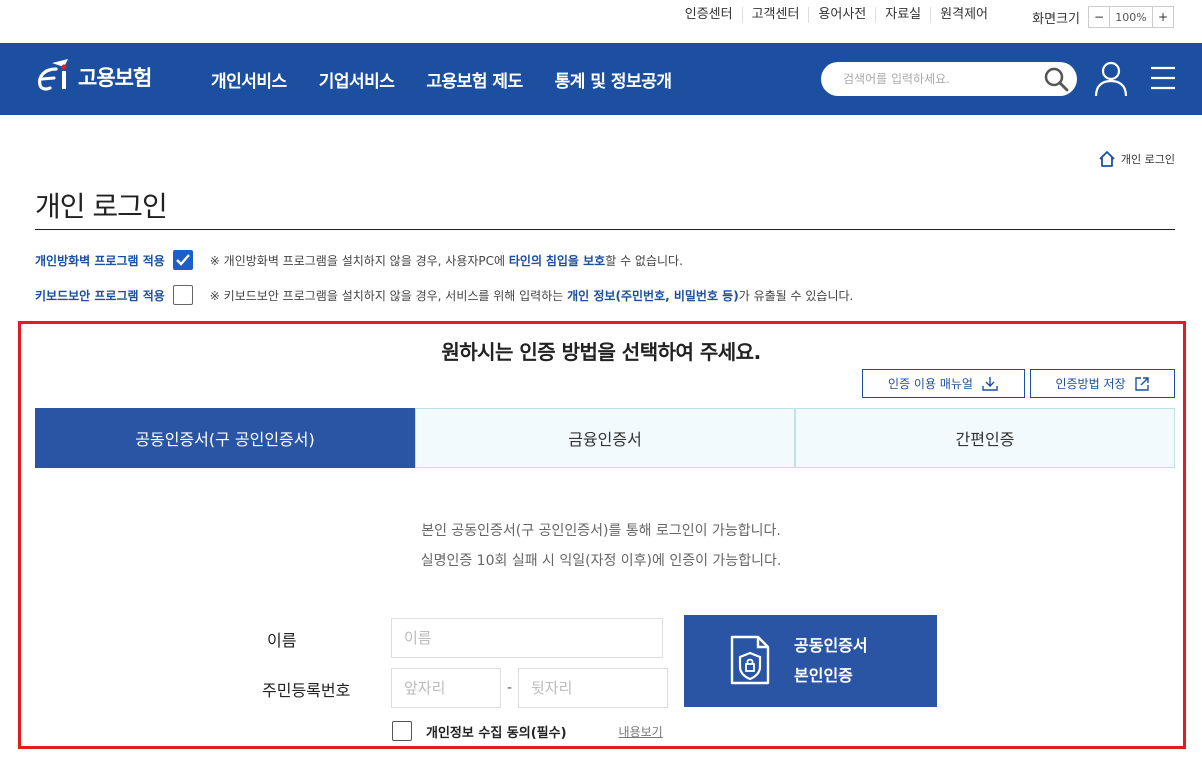 Image resolution: width=1202 pixels, height=763 pixels. What do you see at coordinates (496, 733) in the screenshot?
I see `privacy-consent-label: 개인정보 수집 동의(필수)` at bounding box center [496, 733].